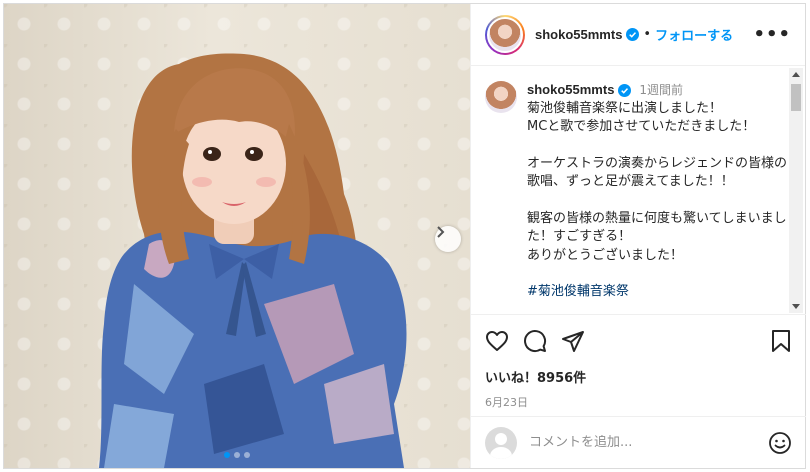 The width and height of the screenshot is (810, 472). I want to click on caption-hashtag: #菊池俊輔音楽祭, so click(659, 292).